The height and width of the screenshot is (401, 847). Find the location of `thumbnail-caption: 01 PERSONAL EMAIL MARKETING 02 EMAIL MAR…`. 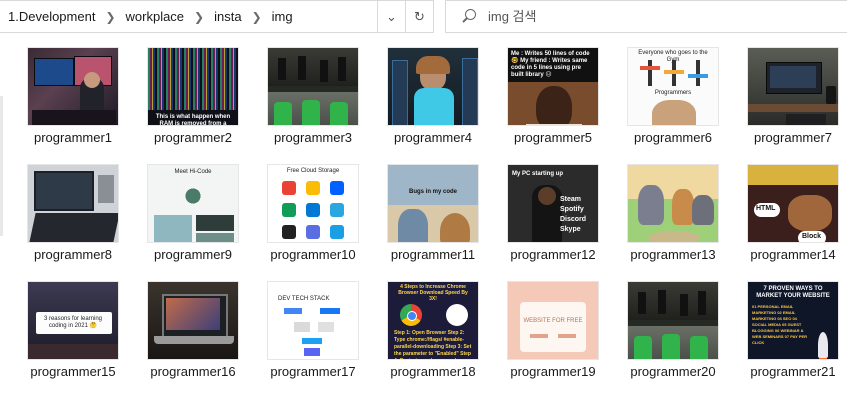

thumbnail-caption: 01 PERSONAL EMAIL MARKETING 02 EMAIL MAR… is located at coordinates (780, 324).